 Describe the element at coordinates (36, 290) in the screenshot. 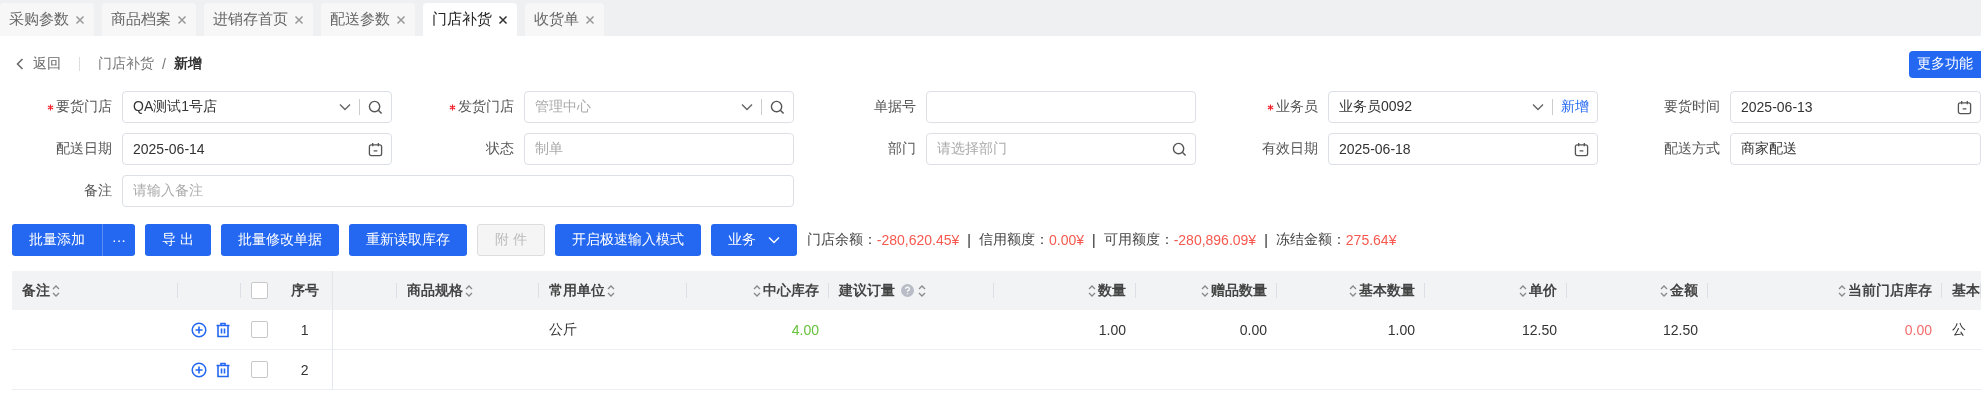

I see `column-header: 备注` at that location.